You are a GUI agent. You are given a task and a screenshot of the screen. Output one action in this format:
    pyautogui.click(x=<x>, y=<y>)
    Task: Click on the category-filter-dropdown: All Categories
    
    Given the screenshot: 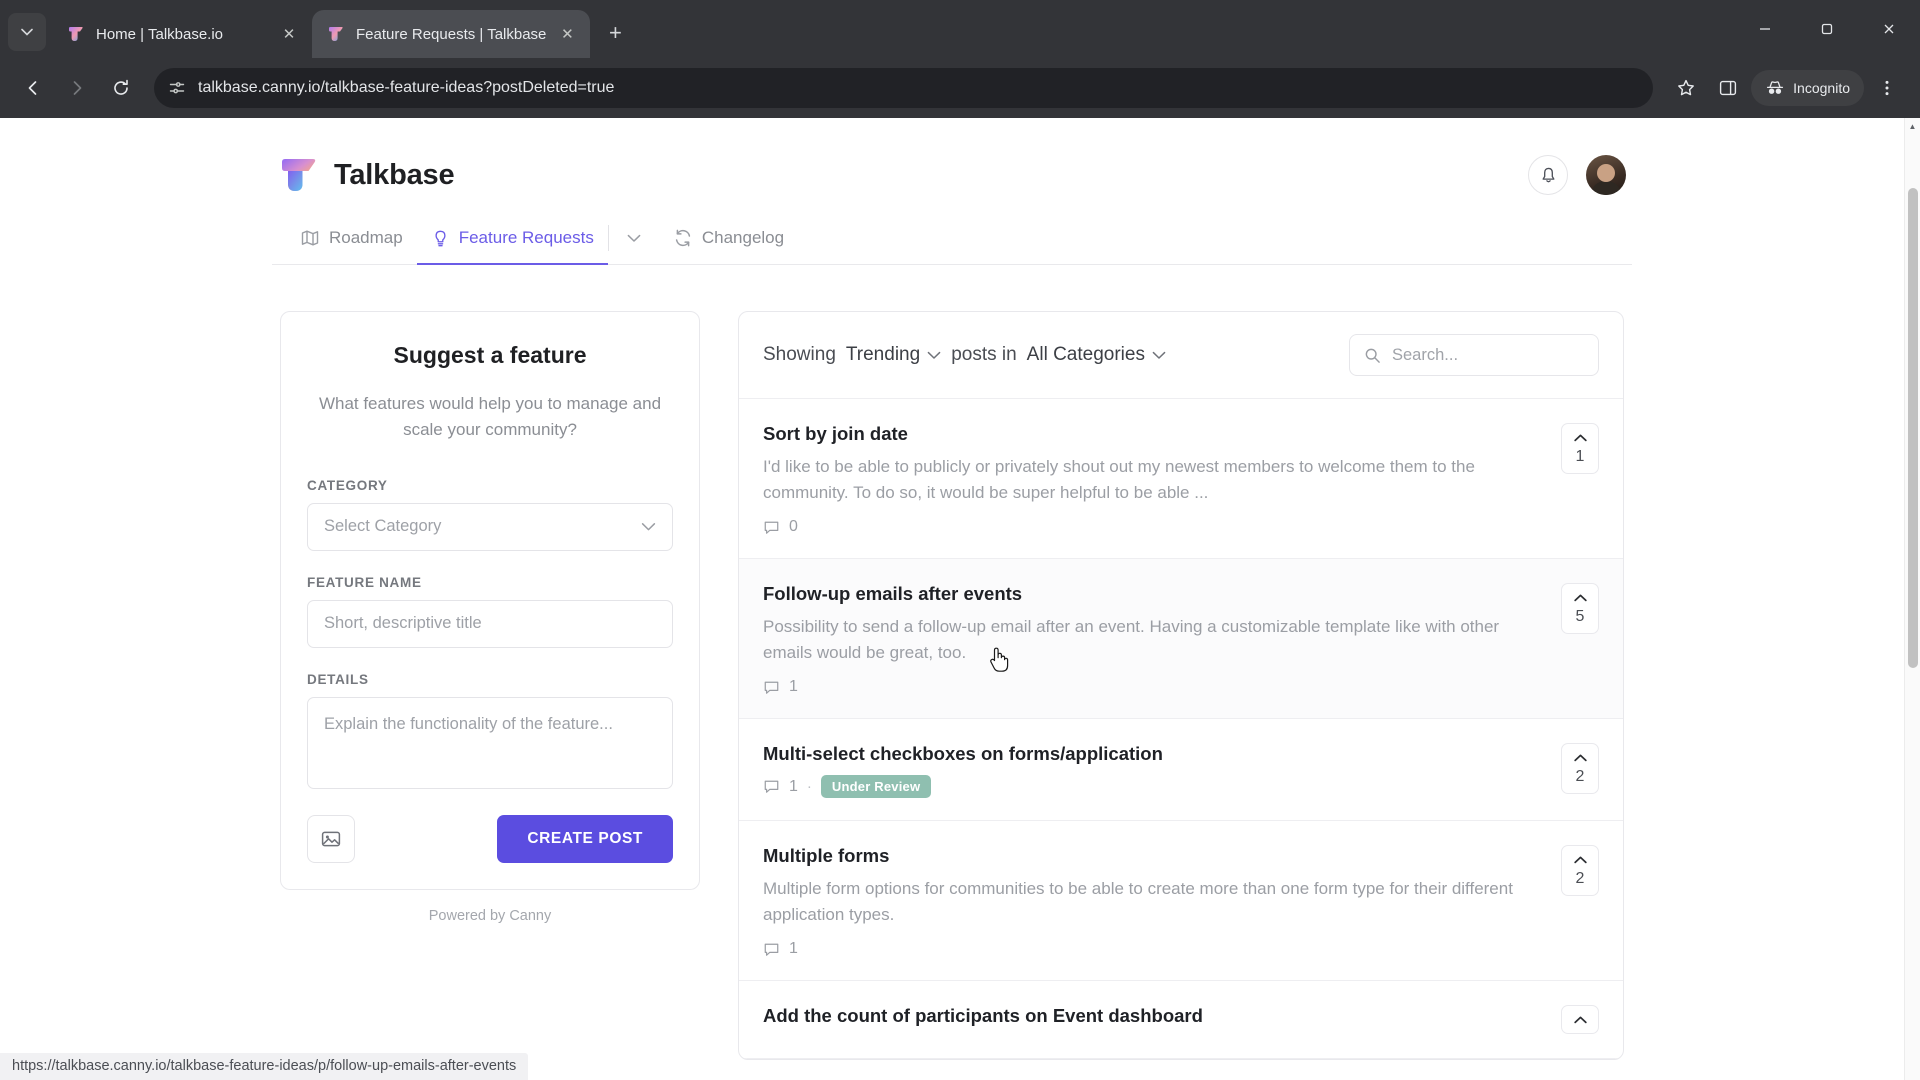 What is the action you would take?
    pyautogui.click(x=1096, y=355)
    